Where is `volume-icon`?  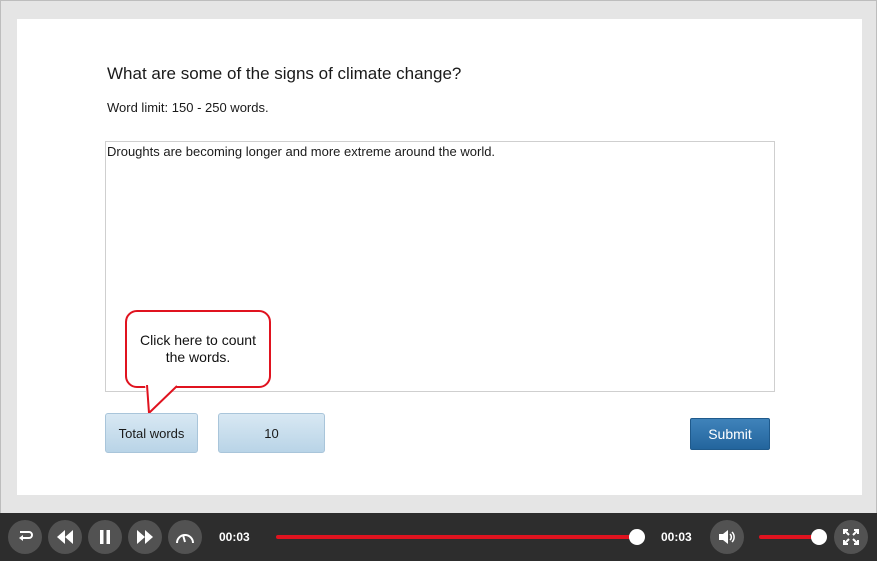 volume-icon is located at coordinates (727, 537).